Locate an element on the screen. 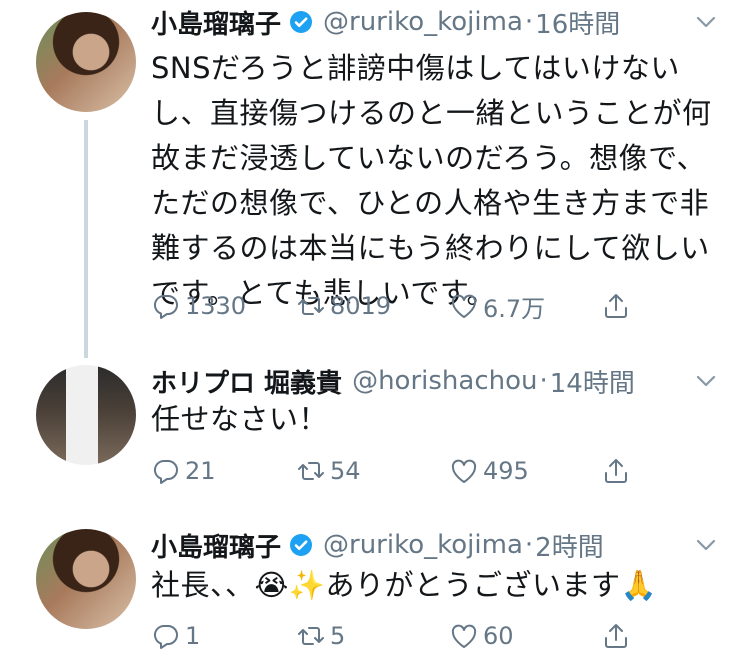 The image size is (750, 668). tweet-actions: 1330 8019 6.7万 is located at coordinates (391, 306).